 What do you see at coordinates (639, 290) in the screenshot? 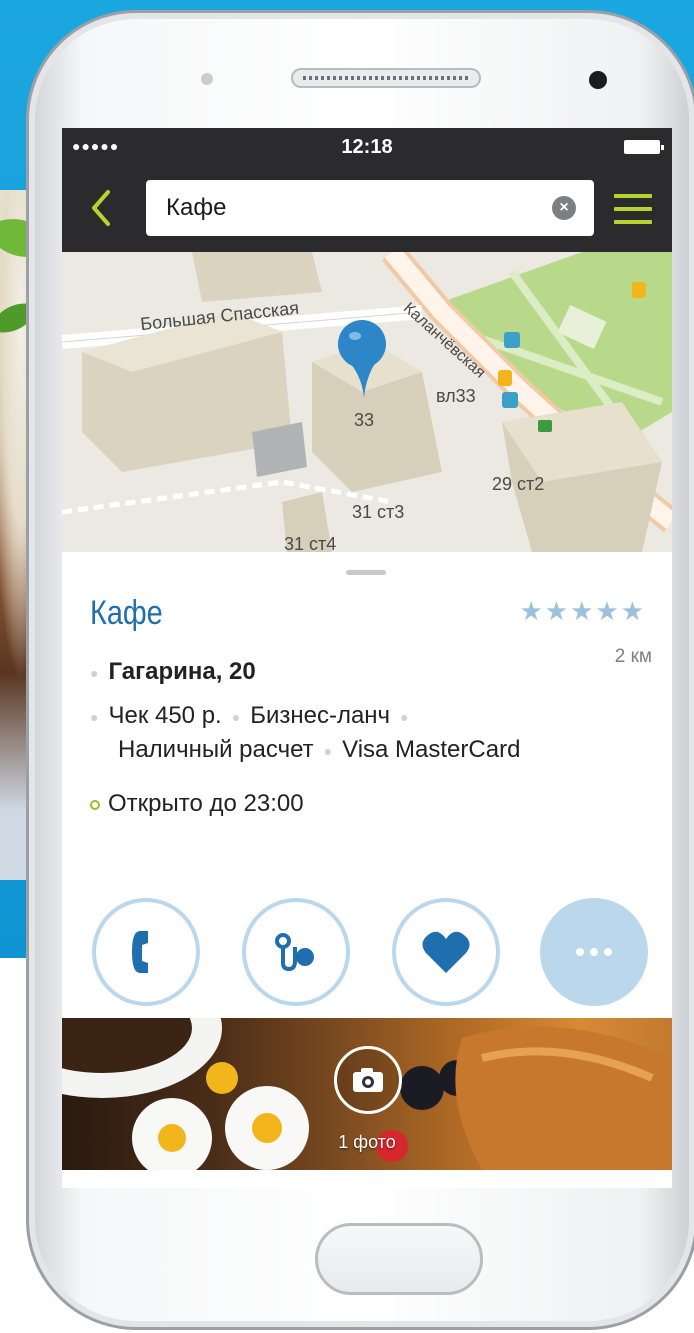
I see `tram-icon` at bounding box center [639, 290].